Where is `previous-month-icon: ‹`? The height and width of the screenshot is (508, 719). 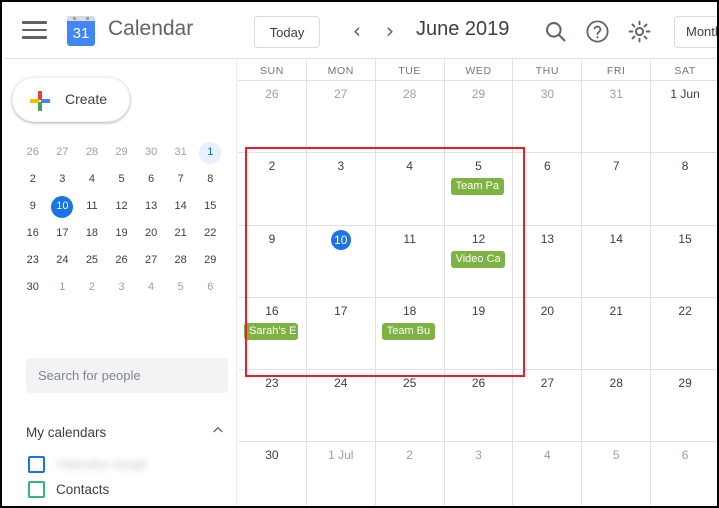 previous-month-icon: ‹ is located at coordinates (357, 31).